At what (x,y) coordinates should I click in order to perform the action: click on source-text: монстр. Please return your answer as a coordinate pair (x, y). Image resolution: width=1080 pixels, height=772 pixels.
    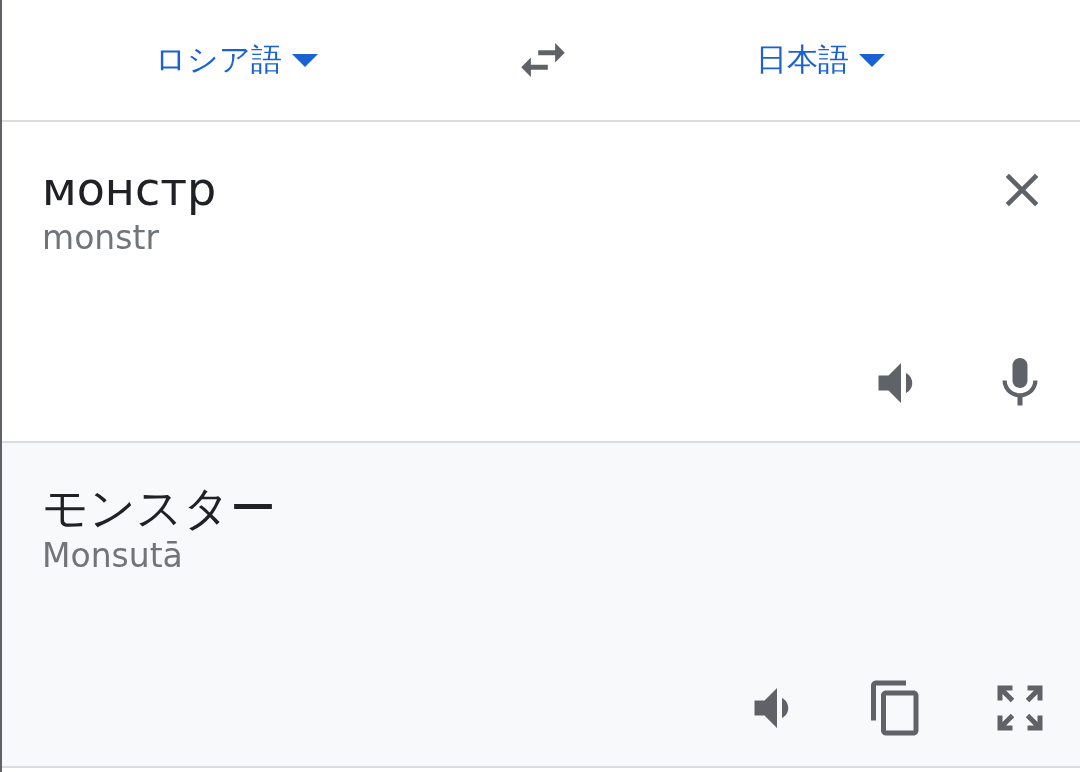
    Looking at the image, I should click on (129, 190).